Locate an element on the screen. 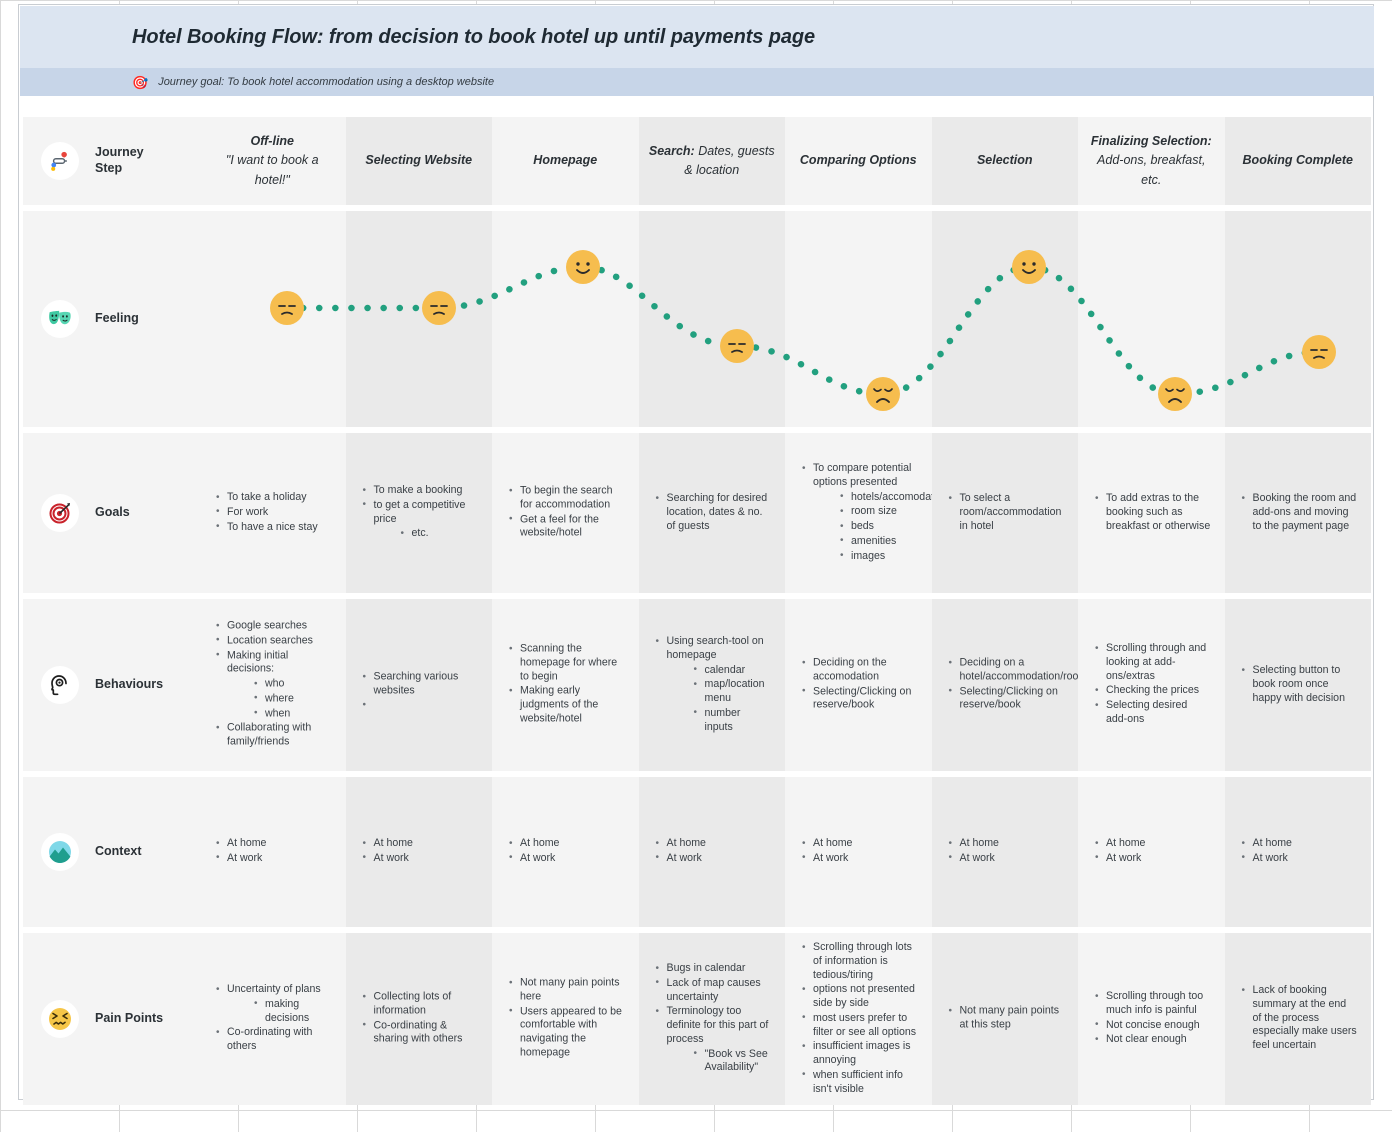  step-header-booking-complete: Booking Complete is located at coordinates (1297, 161).